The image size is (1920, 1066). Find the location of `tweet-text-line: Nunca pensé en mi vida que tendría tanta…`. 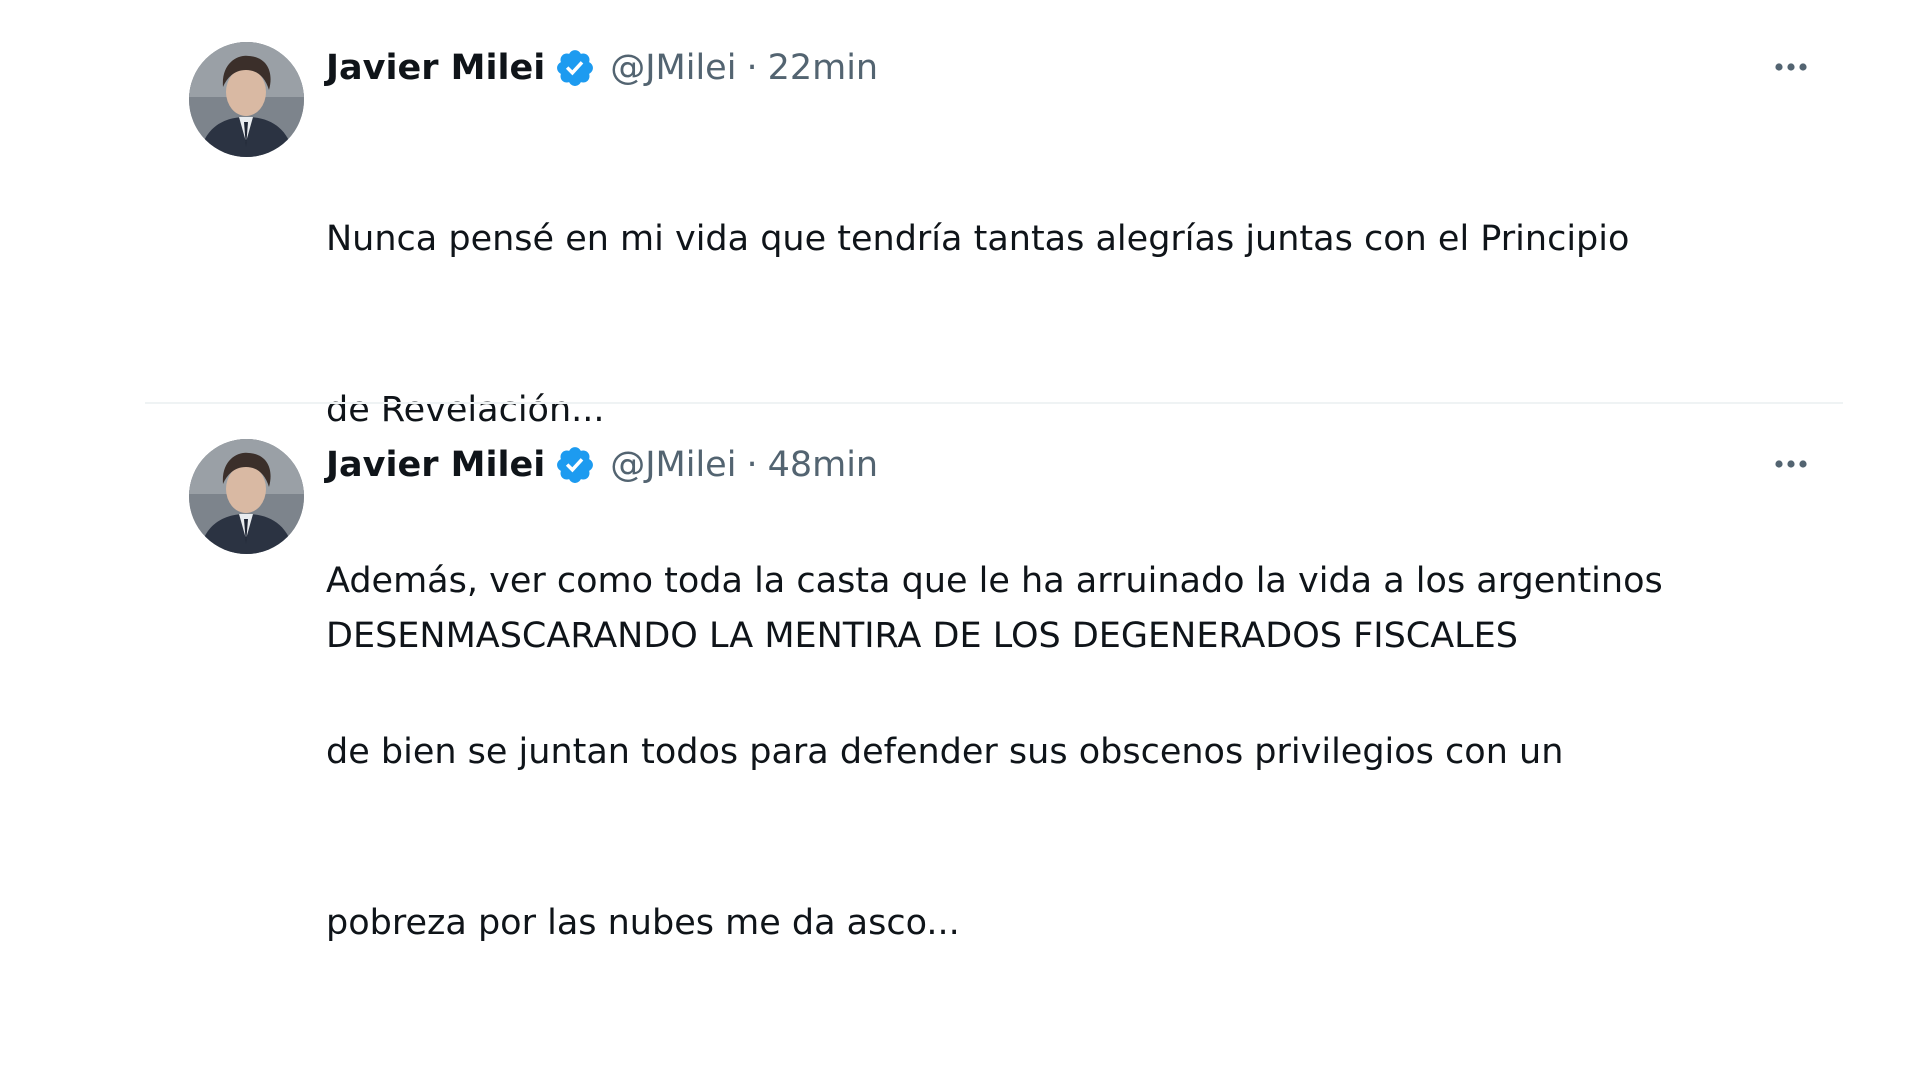

tweet-text-line: Nunca pensé en mi vida que tendría tanta… is located at coordinates (978, 239).